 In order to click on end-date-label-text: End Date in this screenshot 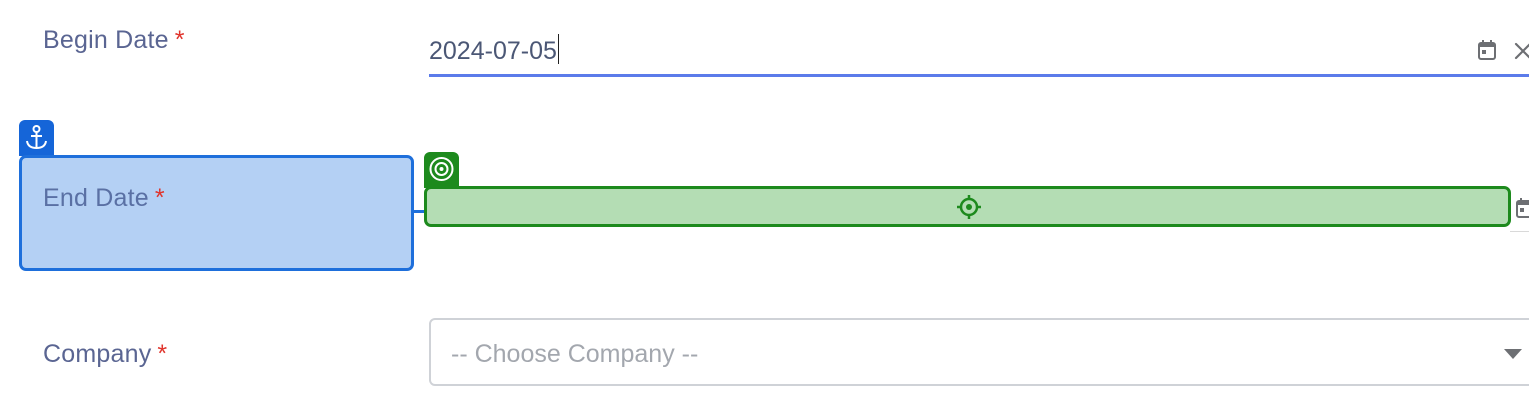, I will do `click(96, 198)`.